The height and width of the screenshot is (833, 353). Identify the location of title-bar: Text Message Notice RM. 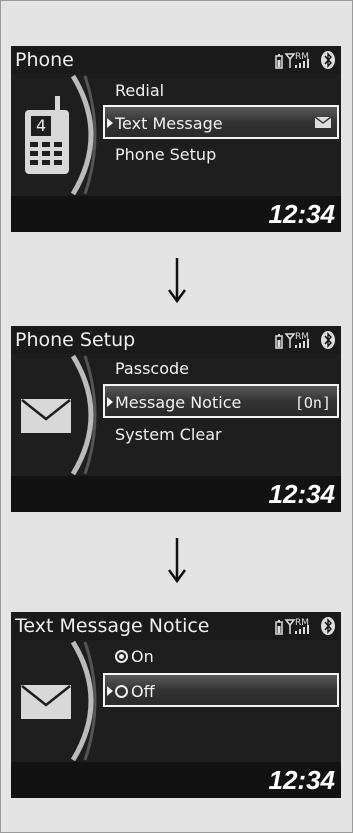
(176, 626).